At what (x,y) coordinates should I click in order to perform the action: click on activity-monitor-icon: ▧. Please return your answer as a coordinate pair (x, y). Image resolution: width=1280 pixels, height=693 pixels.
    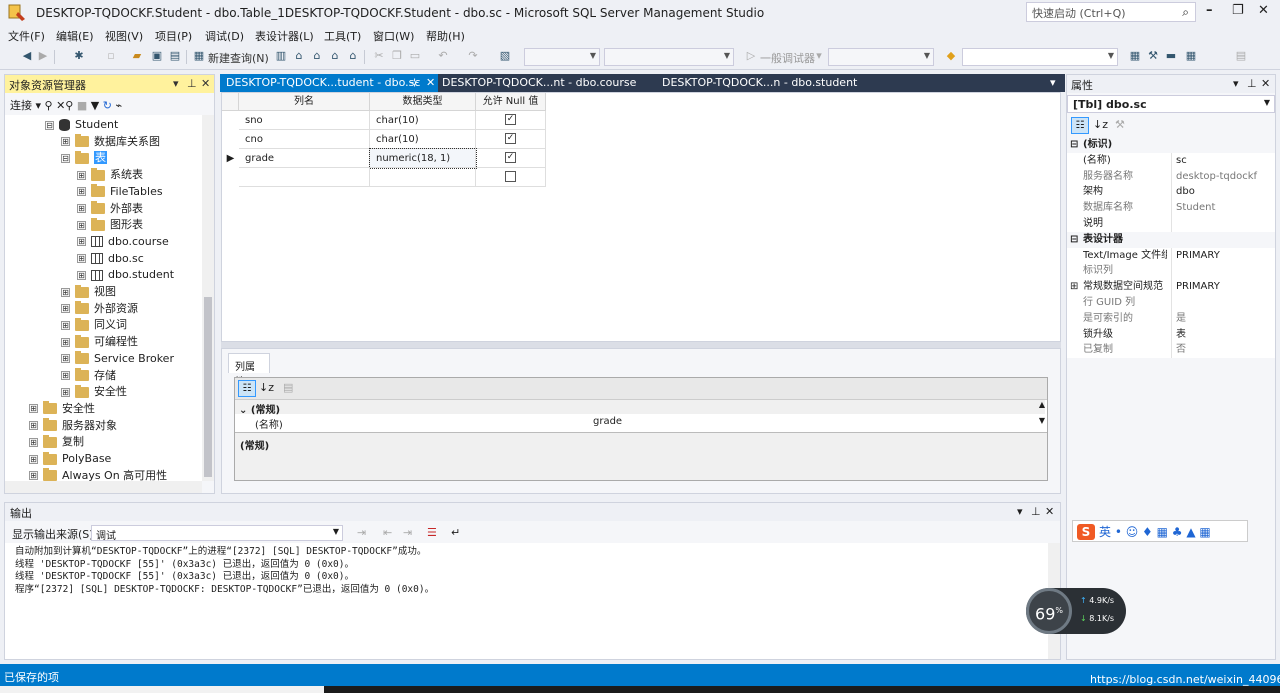
    Looking at the image, I should click on (505, 56).